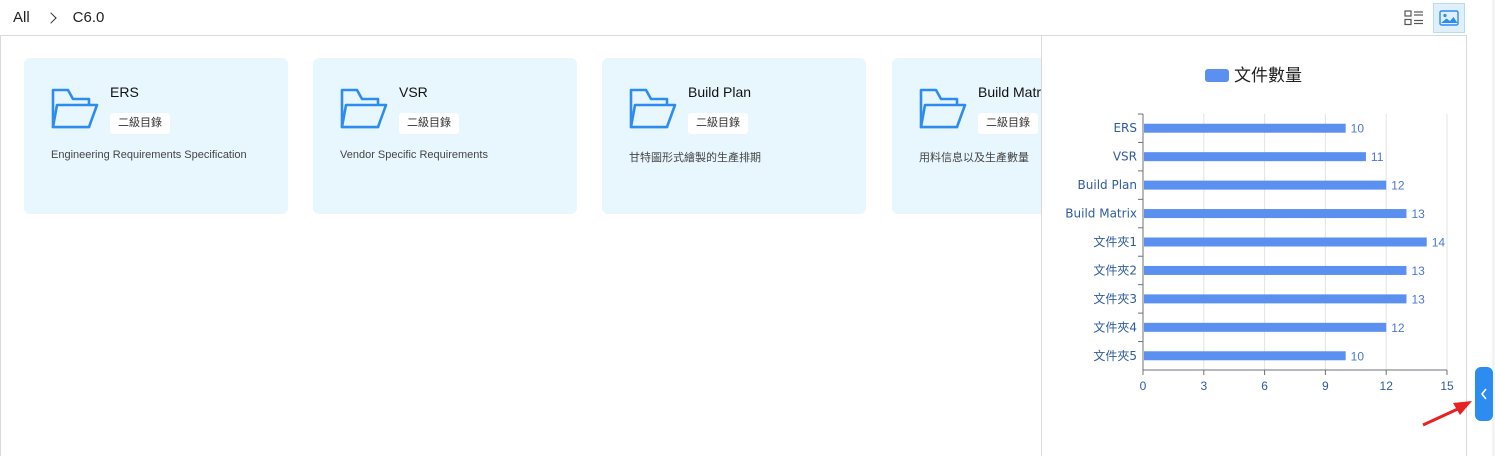 The image size is (1495, 456). Describe the element at coordinates (1439, 243) in the screenshot. I see `data-label: 14` at that location.